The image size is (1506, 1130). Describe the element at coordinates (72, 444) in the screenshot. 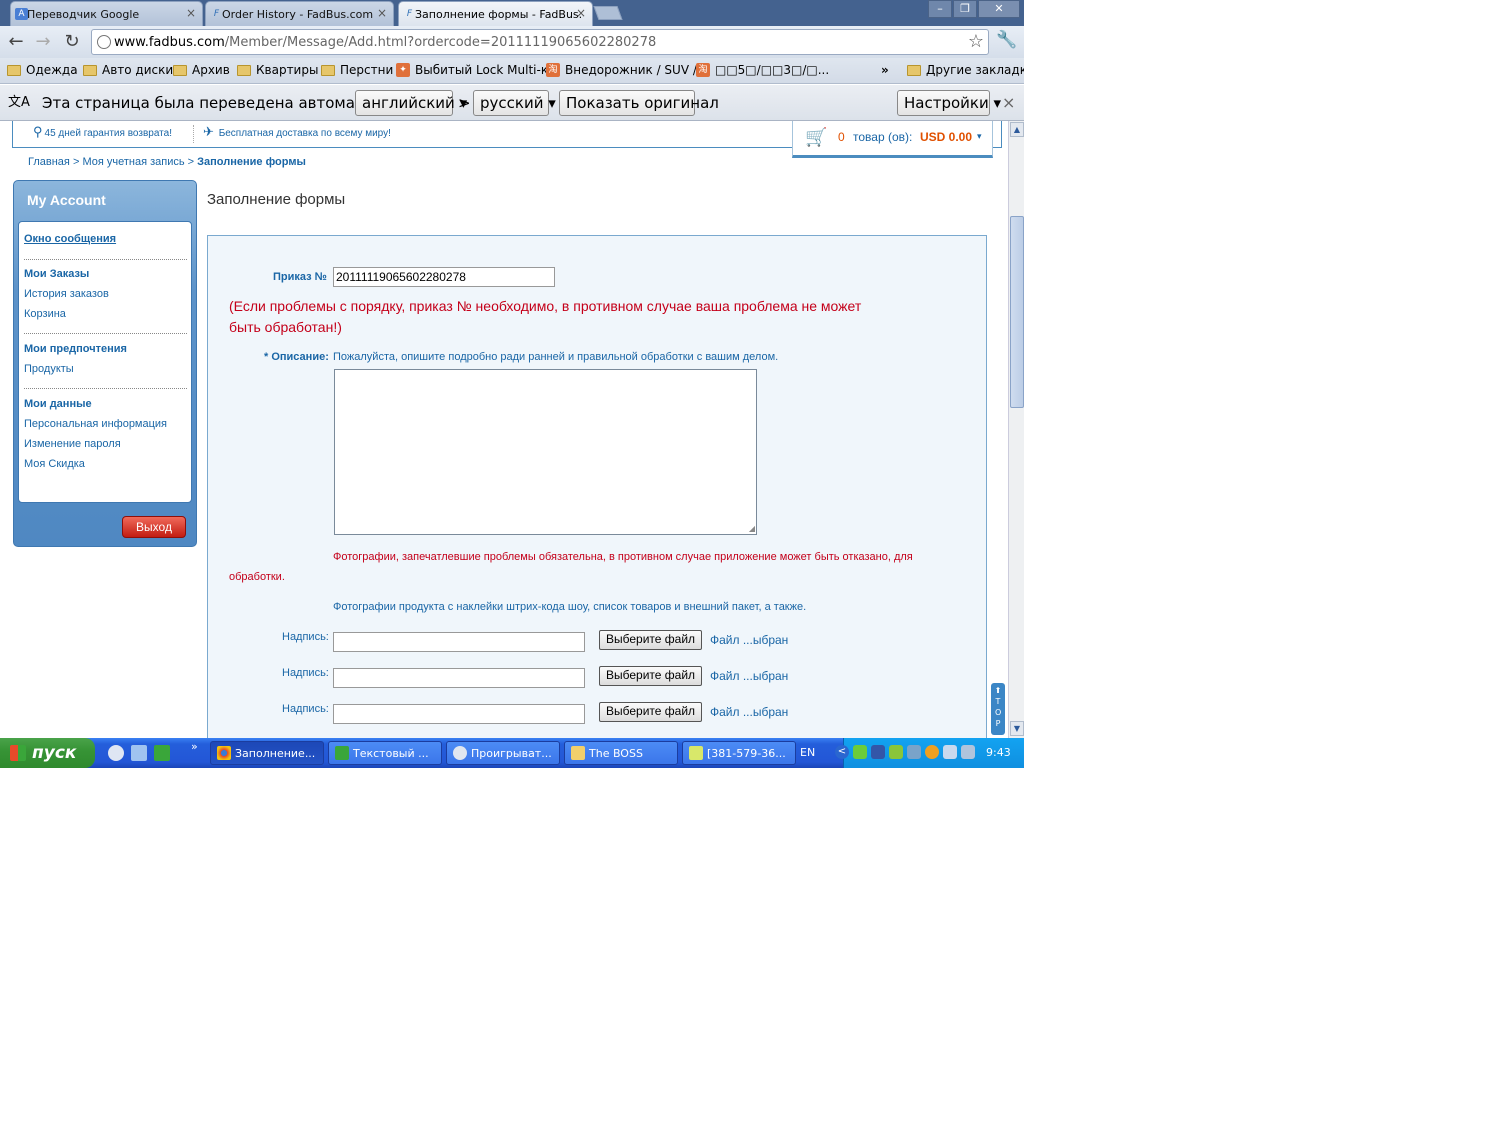

I see `sidebar-item-change-password: Изменение пароля` at that location.